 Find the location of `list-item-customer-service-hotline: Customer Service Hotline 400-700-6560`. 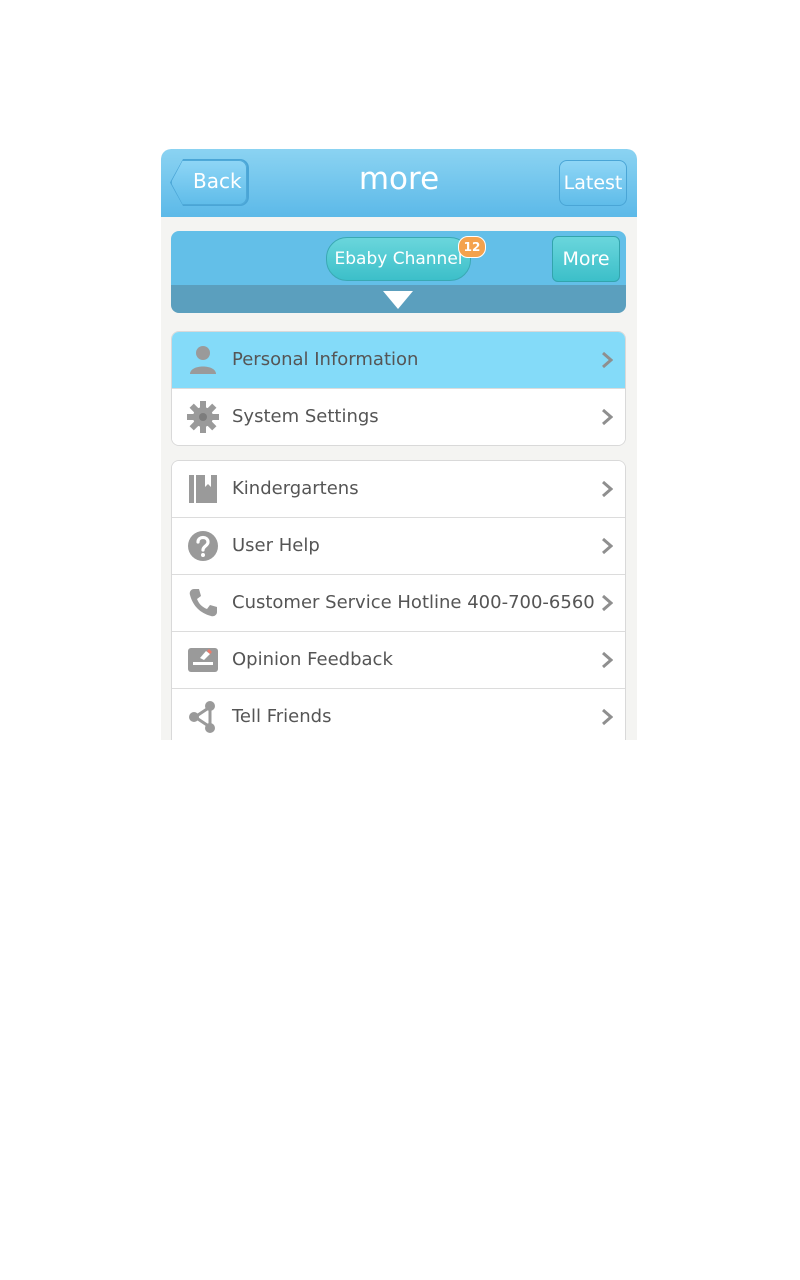

list-item-customer-service-hotline: Customer Service Hotline 400-700-6560 is located at coordinates (398, 602).